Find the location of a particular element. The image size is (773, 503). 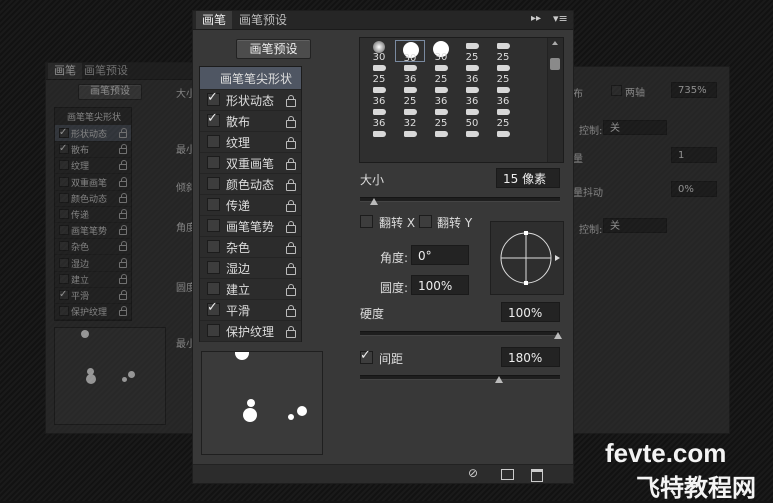

back-option-item: 纹理 is located at coordinates (93, 166).